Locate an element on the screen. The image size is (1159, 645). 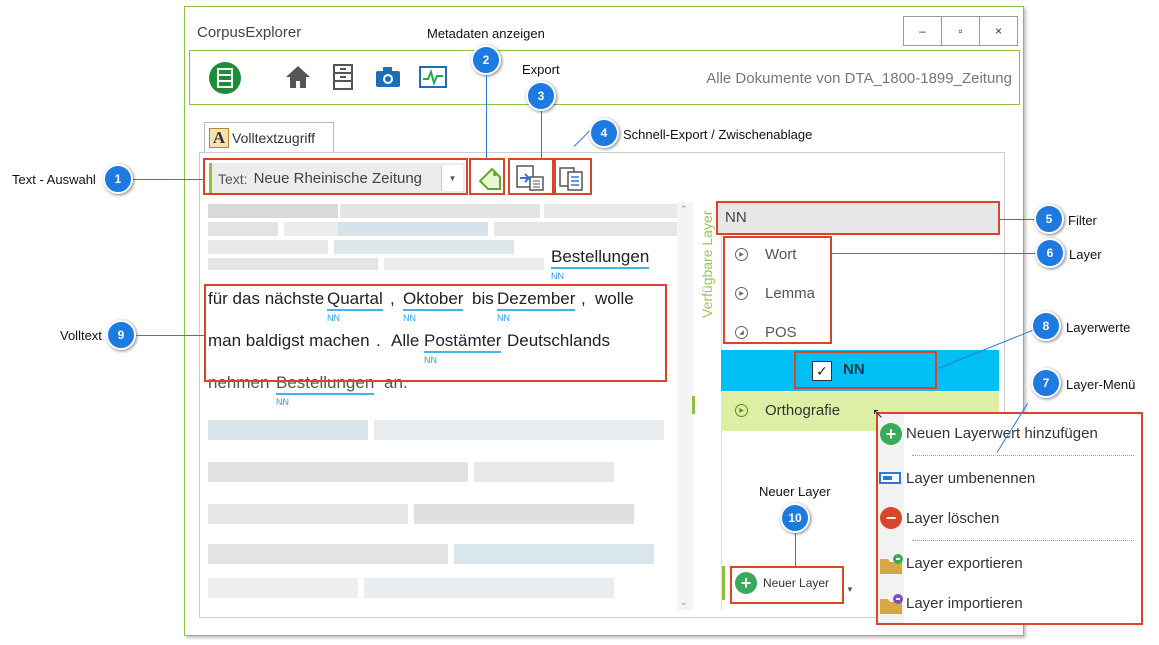
callout-badge: 1 is located at coordinates (118, 179).